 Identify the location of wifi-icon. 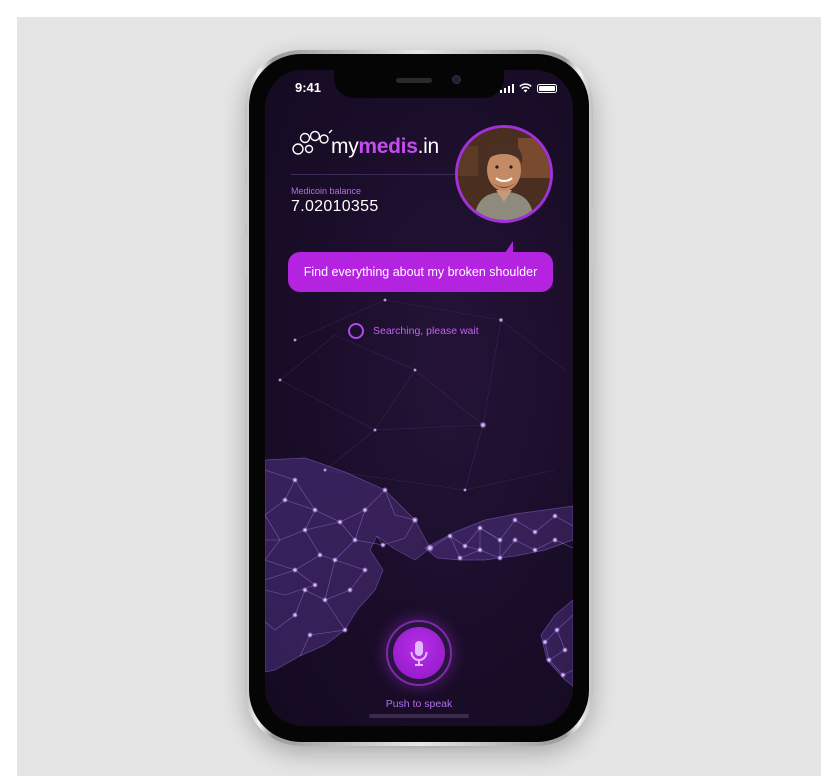
(525, 88).